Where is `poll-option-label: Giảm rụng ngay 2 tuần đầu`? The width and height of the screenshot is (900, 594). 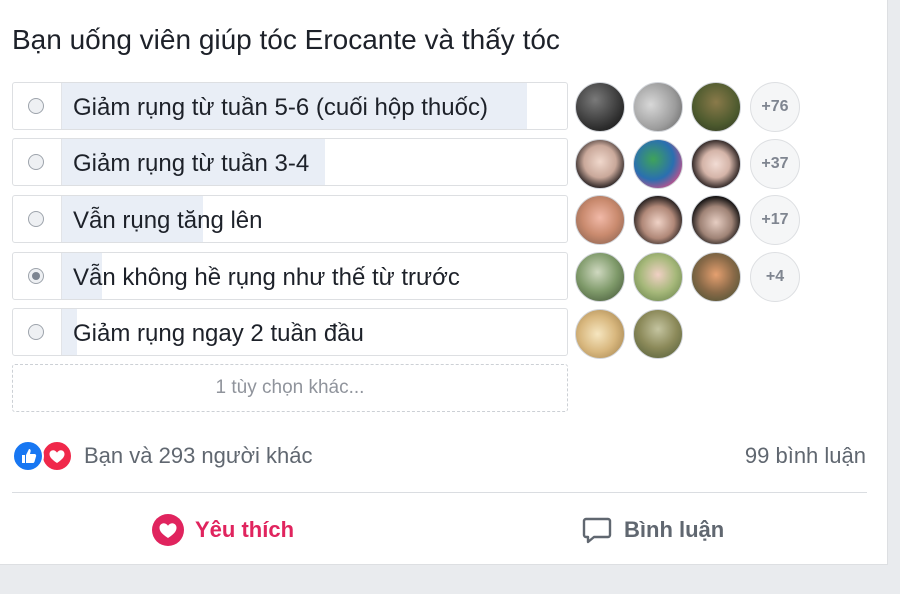 poll-option-label: Giảm rụng ngay 2 tuần đầu is located at coordinates (218, 333).